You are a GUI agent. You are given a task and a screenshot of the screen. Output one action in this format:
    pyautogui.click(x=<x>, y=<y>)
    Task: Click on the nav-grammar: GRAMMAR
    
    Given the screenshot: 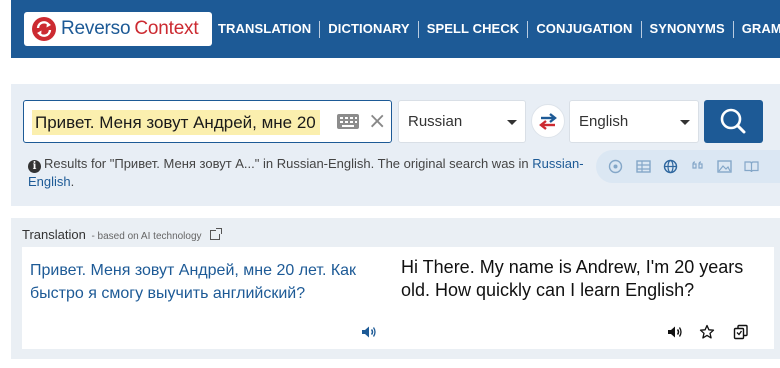 What is the action you would take?
    pyautogui.click(x=757, y=29)
    